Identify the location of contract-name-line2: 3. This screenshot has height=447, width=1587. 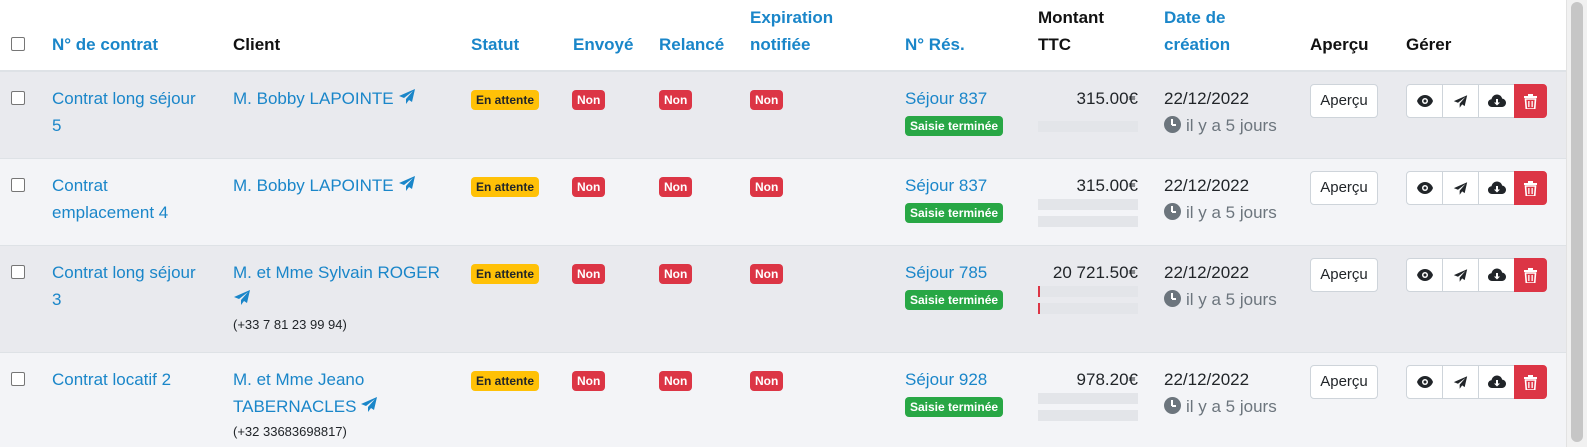
(57, 299).